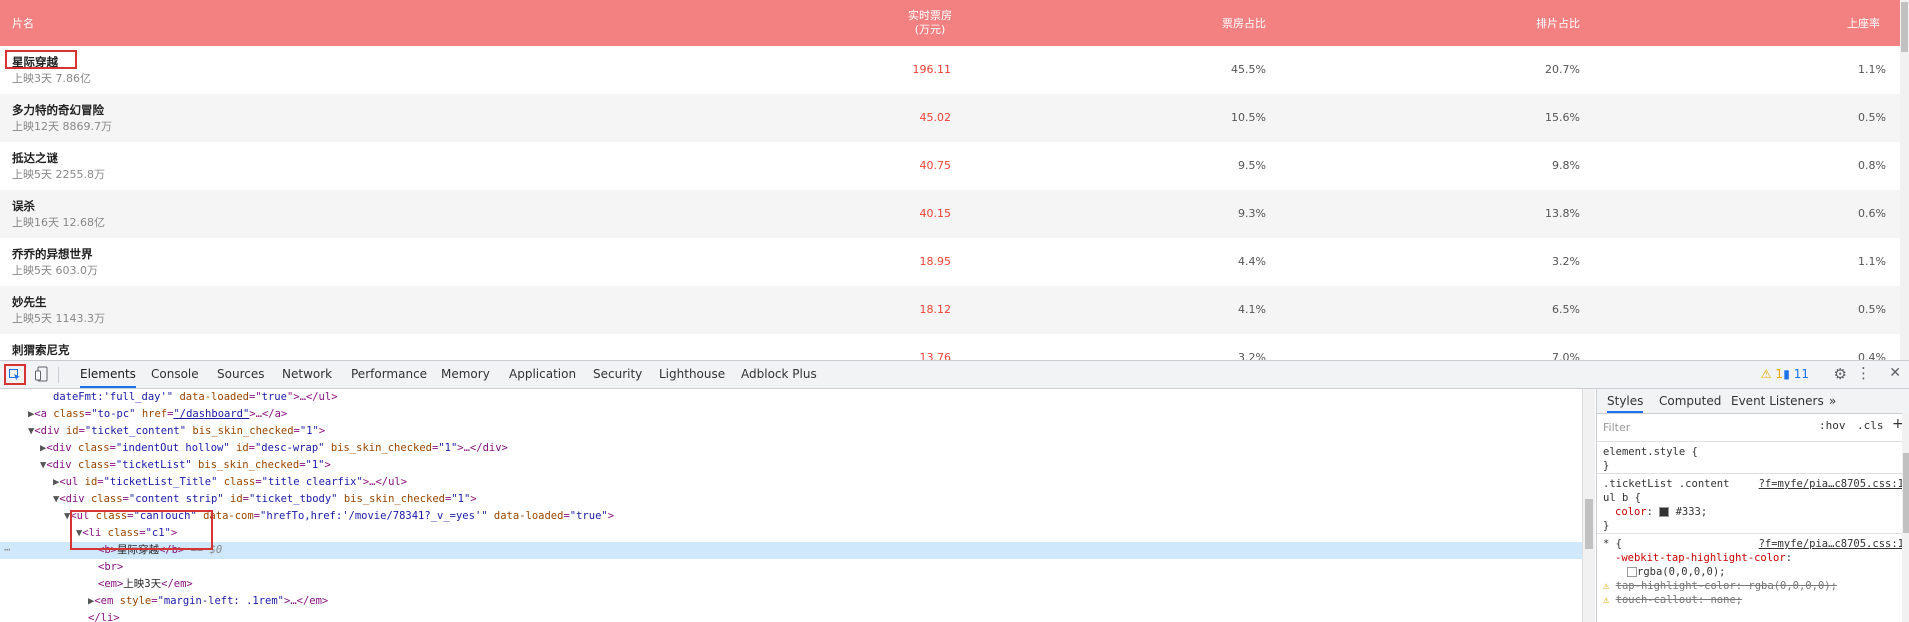  I want to click on dom-attr-value: "to-pc", so click(113, 414).